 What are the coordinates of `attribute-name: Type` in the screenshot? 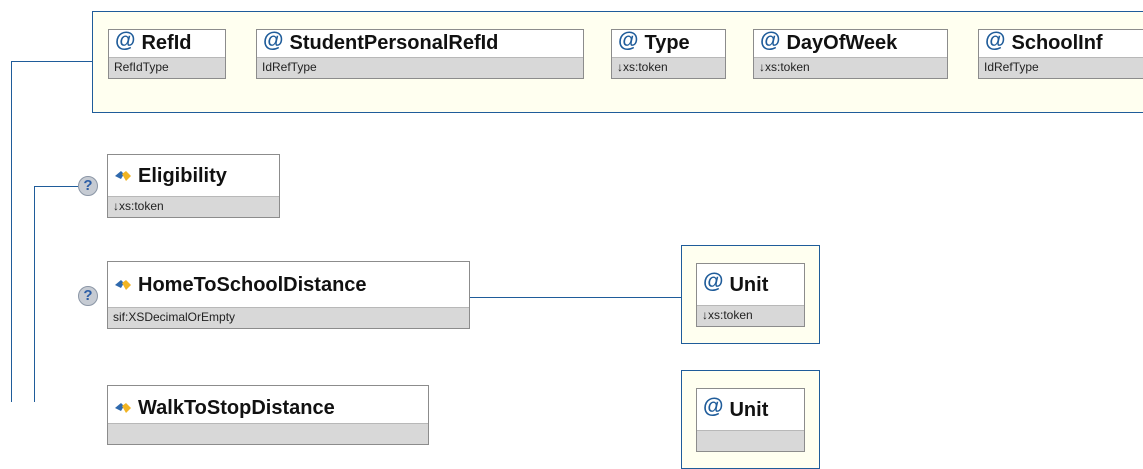 It's located at (667, 43).